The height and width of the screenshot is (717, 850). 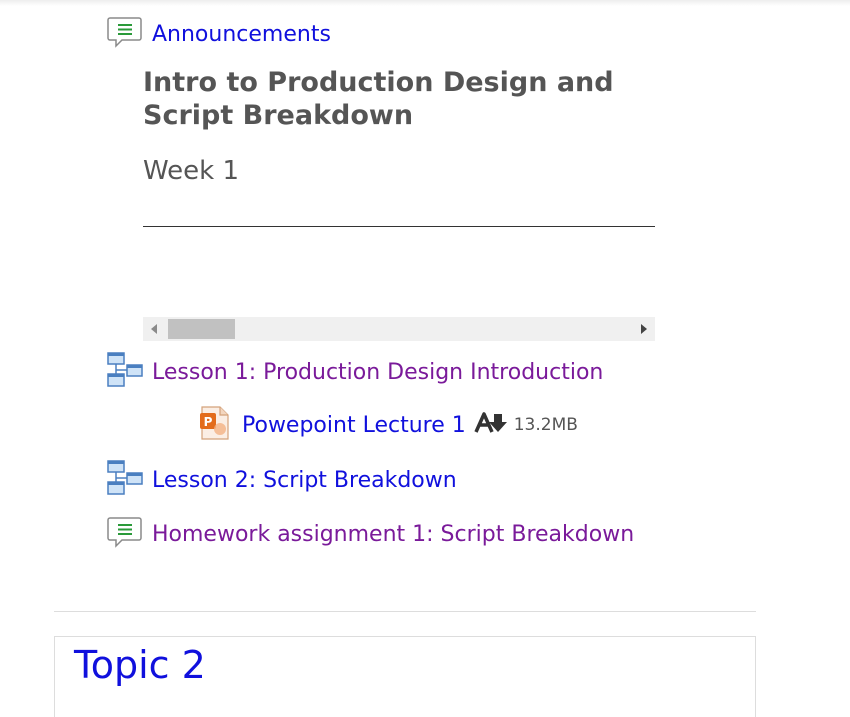 I want to click on powerpoint-lecture-label: Powepoint Lecture 1, so click(x=354, y=425).